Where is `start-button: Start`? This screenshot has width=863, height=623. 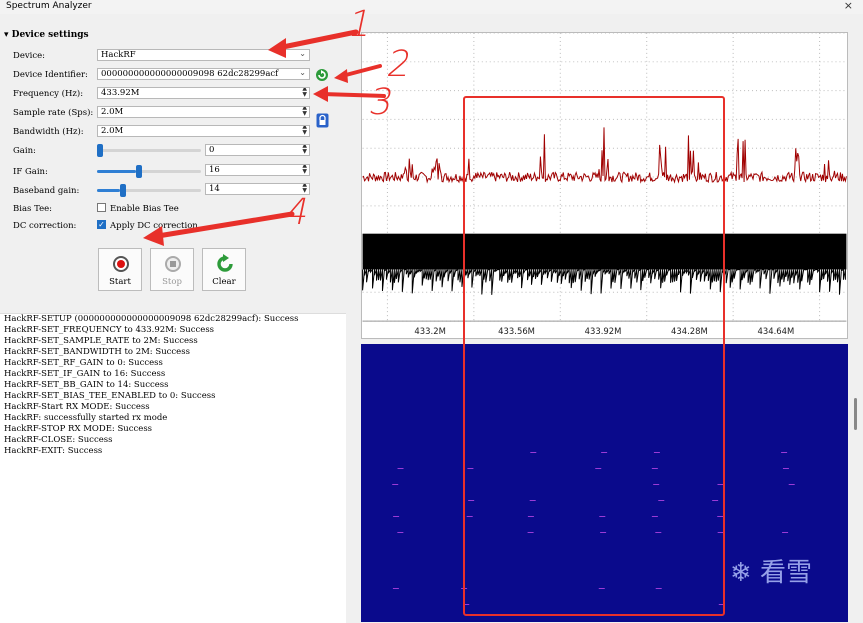
start-button: Start is located at coordinates (120, 269).